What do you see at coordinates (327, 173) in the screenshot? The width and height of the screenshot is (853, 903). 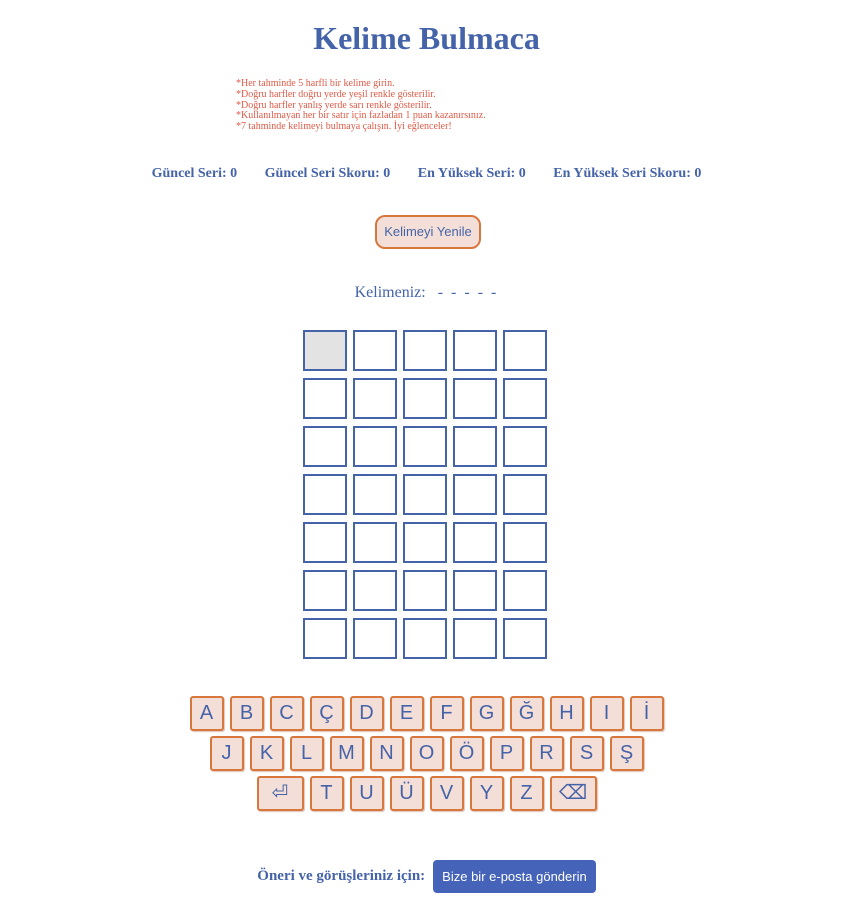 I see `current-streak-score: Güncel Seri Skoru: 0` at bounding box center [327, 173].